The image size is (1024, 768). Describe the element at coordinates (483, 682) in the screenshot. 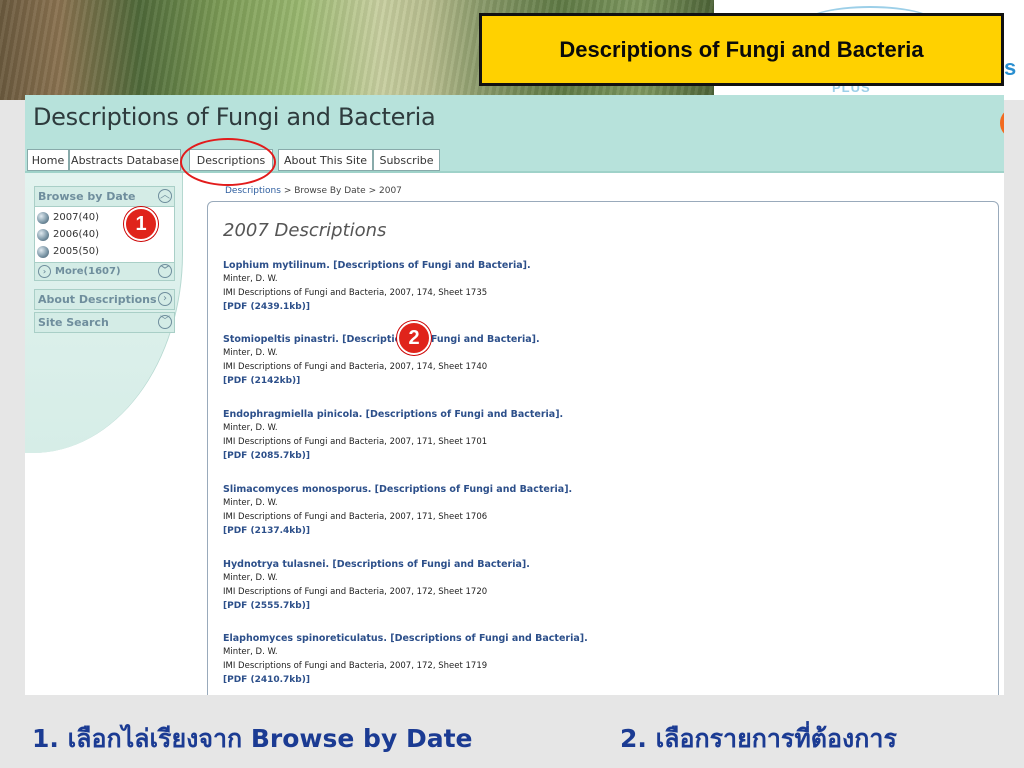

I see `entry-pdf-link: [PDF (2410.7kb)]` at that location.